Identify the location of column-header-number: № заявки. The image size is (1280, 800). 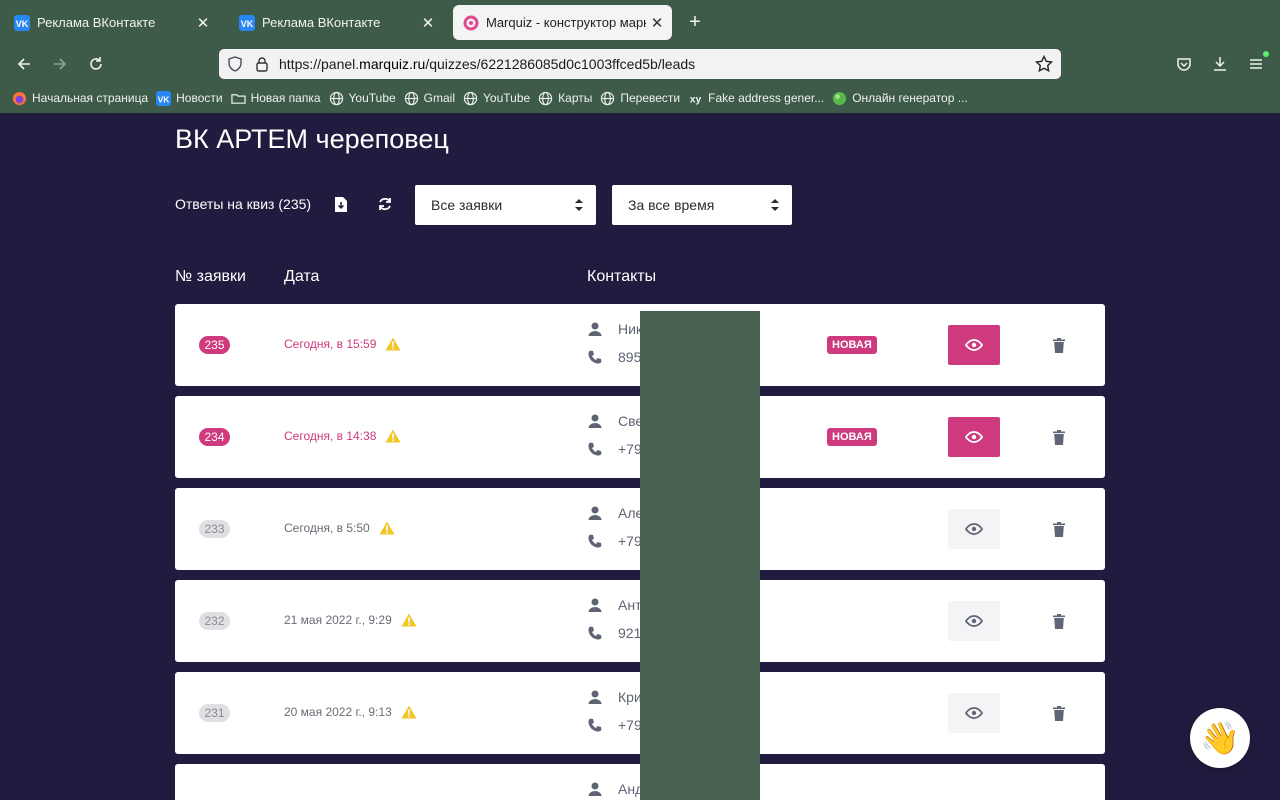
(210, 276).